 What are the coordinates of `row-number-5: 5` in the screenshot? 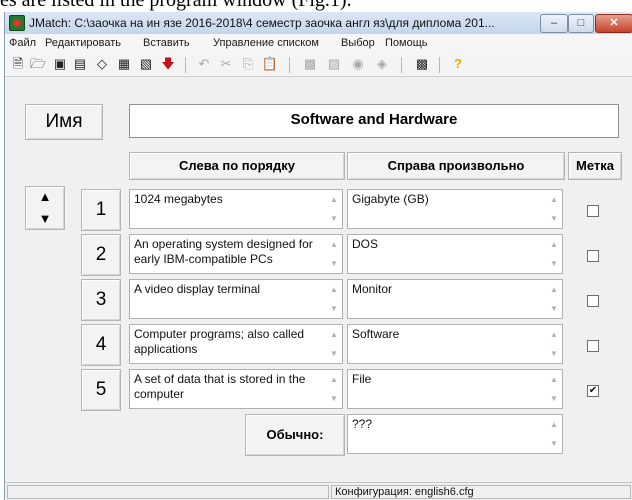 It's located at (101, 390).